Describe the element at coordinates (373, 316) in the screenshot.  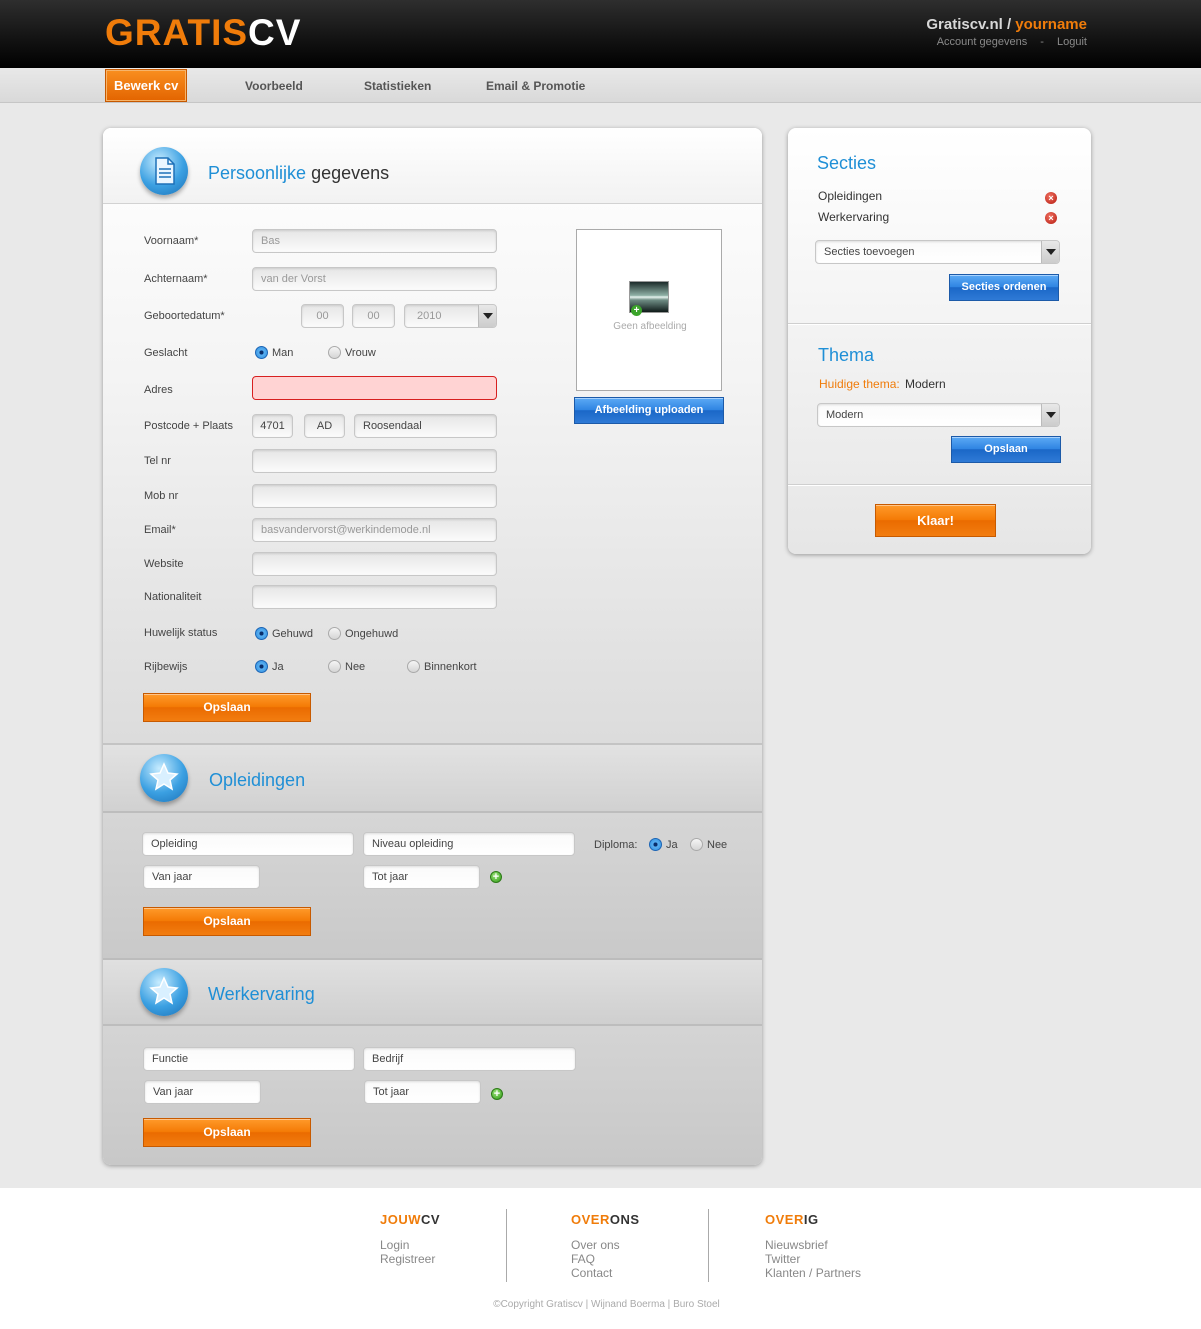
I see `birth-month-input: 00` at that location.